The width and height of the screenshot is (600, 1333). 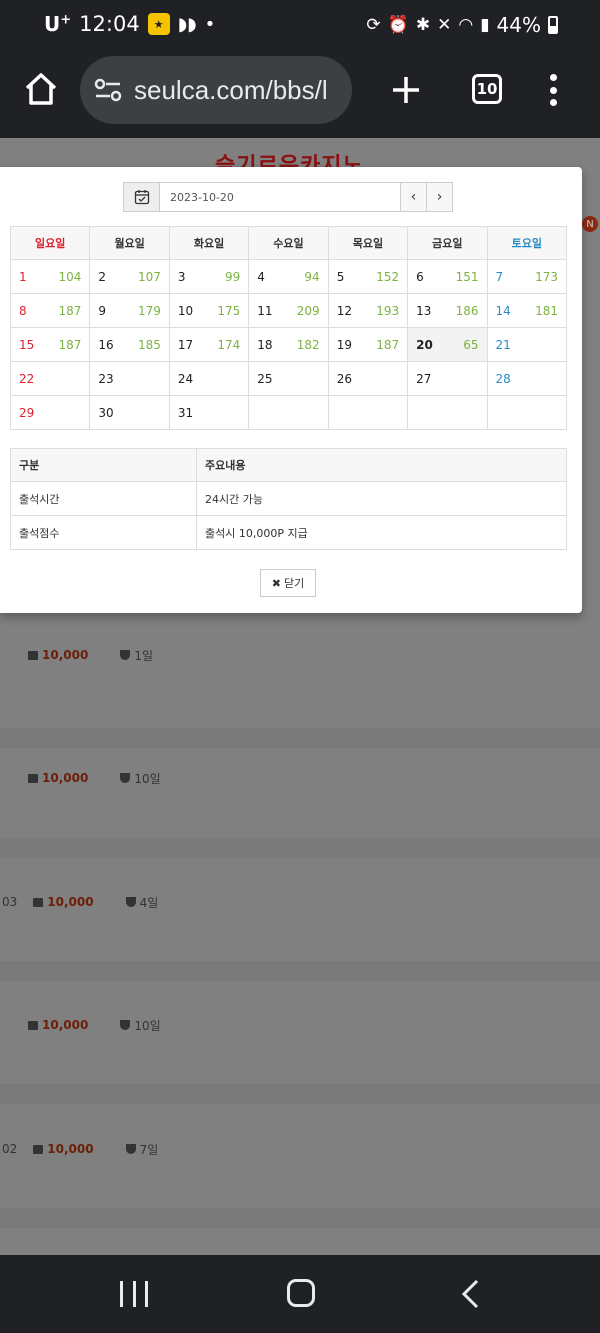 I want to click on attendance-count: 107, so click(x=149, y=276).